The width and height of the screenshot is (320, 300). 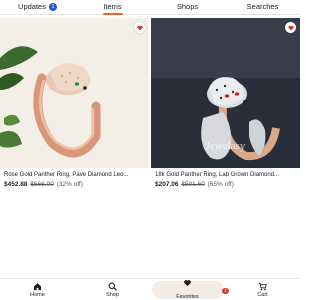 I want to click on nav-cart: Cart, so click(x=262, y=289).